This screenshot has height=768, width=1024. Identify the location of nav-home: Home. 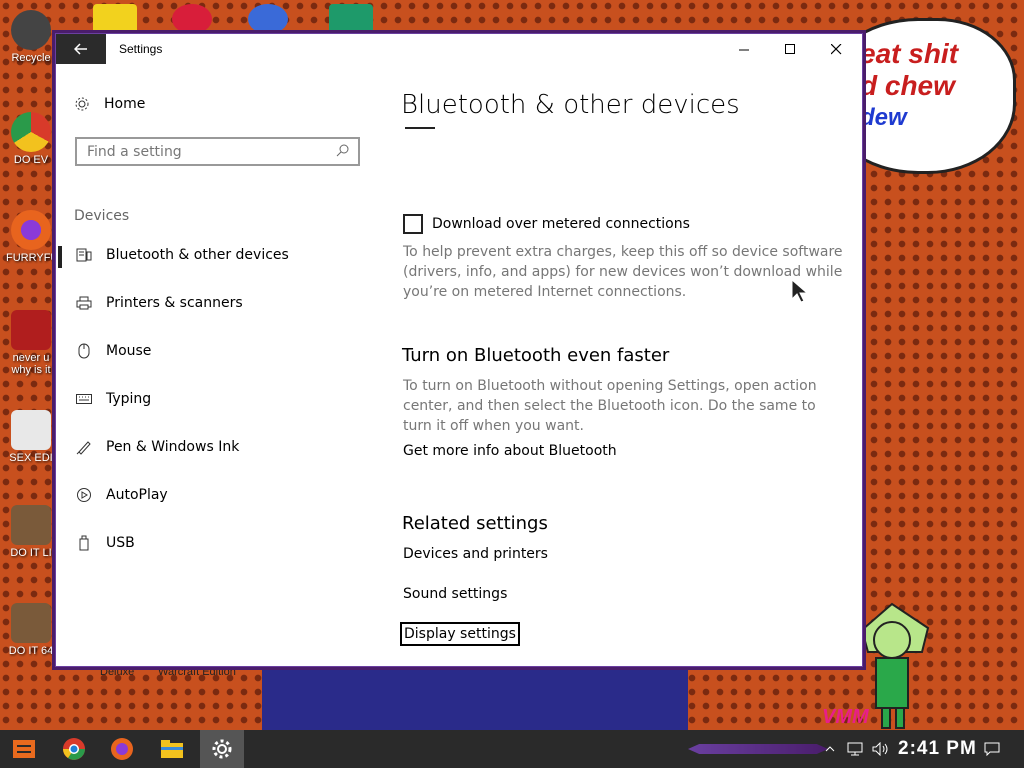
(109, 104).